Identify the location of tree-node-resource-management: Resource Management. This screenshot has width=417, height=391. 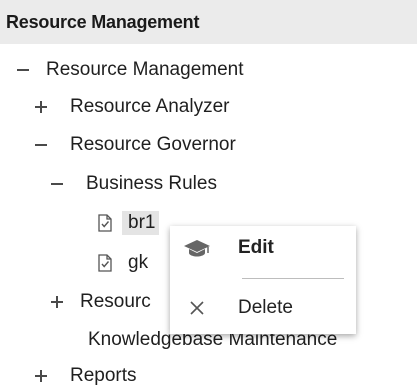
(128, 70).